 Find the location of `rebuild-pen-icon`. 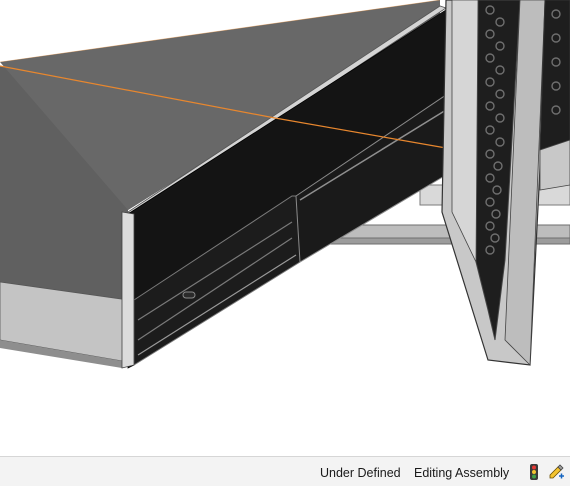

rebuild-pen-icon is located at coordinates (557, 472).